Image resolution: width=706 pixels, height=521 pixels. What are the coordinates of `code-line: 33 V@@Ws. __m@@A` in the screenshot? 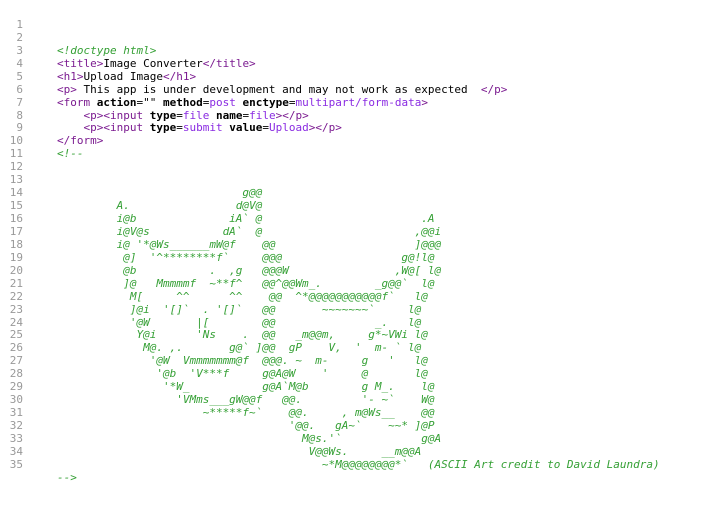 It's located at (353, 439).